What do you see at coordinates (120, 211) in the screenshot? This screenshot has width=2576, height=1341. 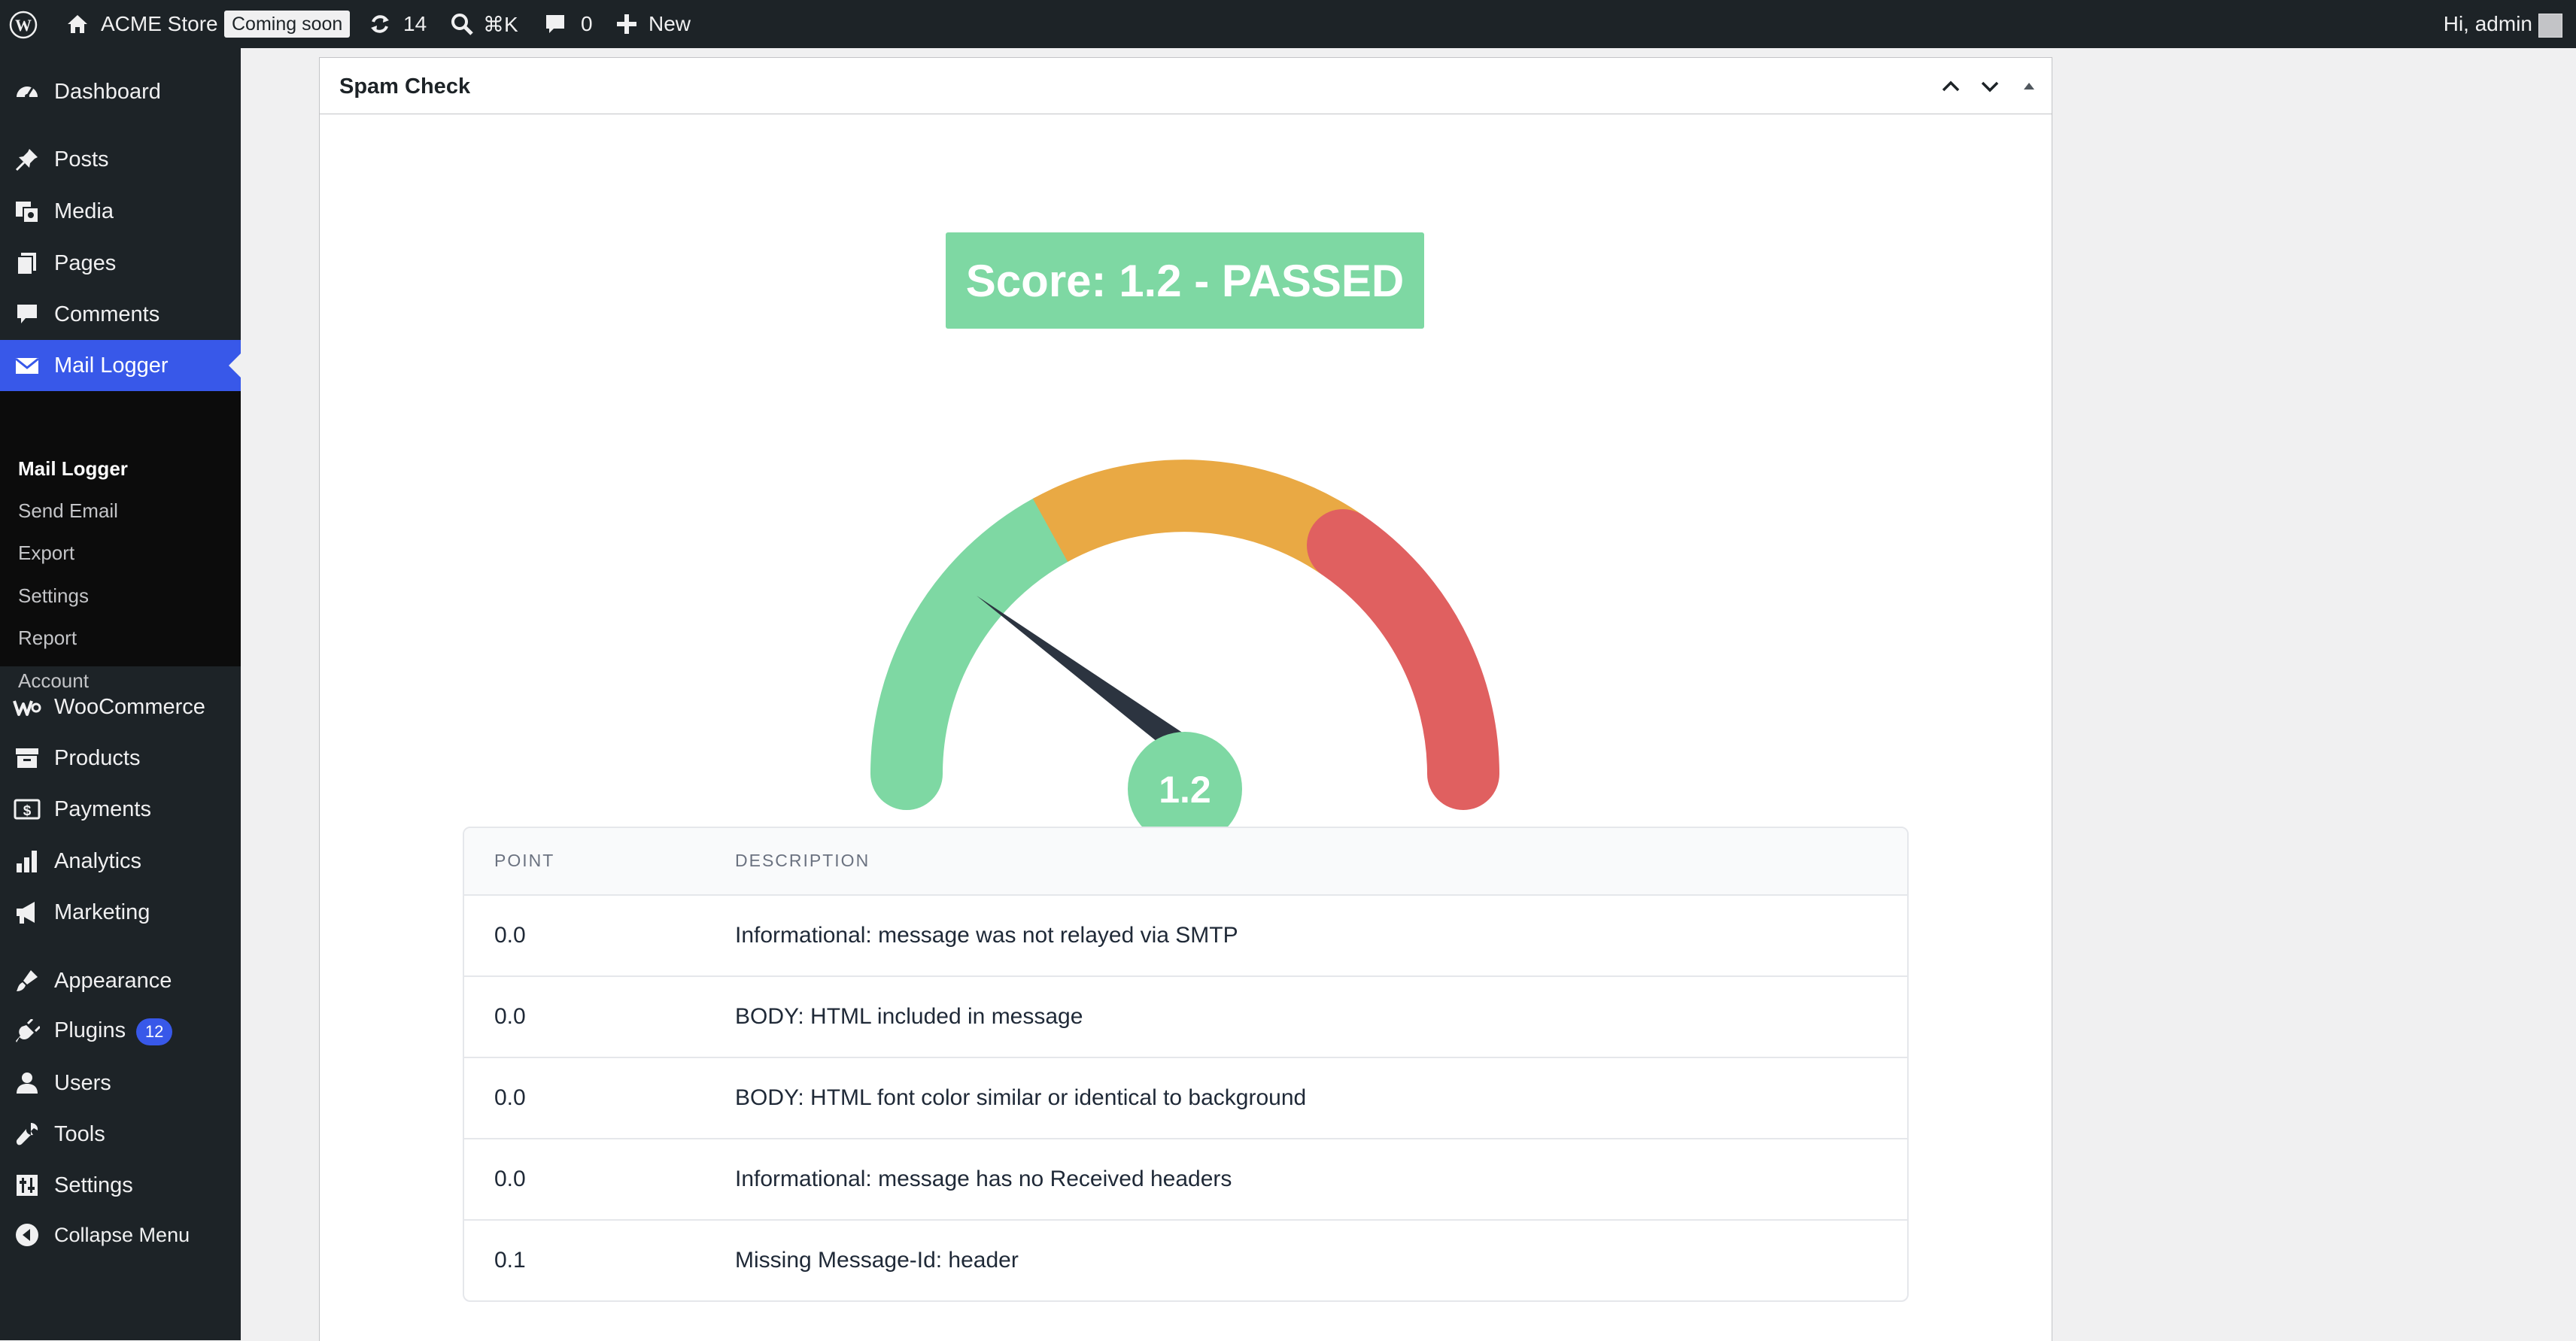 I see `sidebar-item-media: Media` at bounding box center [120, 211].